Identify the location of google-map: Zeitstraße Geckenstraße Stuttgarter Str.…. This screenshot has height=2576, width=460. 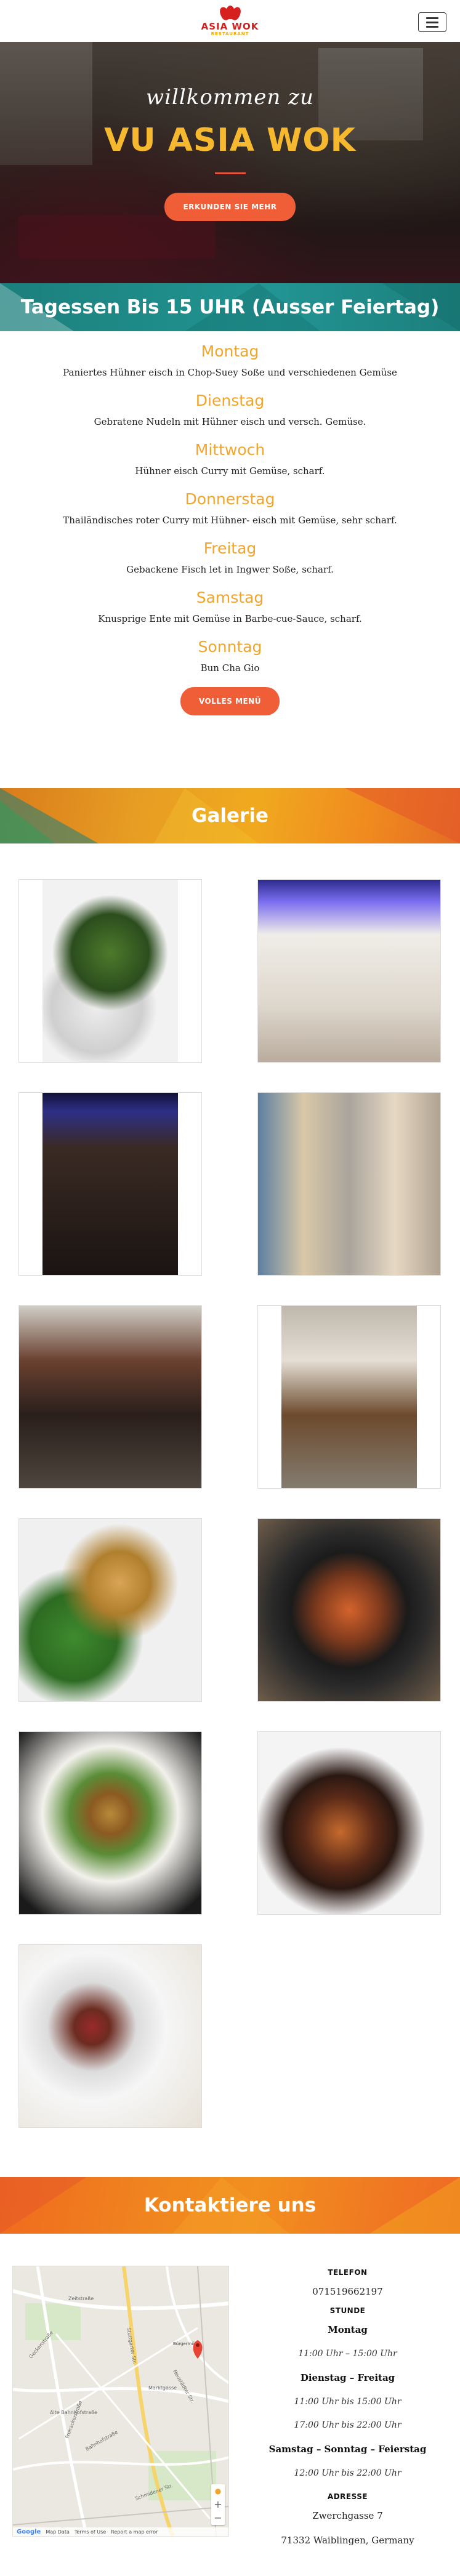
(120, 2401).